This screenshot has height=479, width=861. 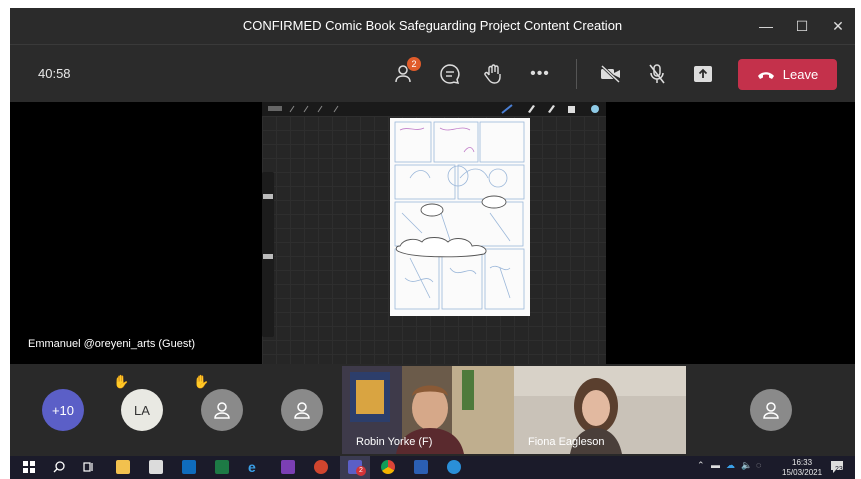 What do you see at coordinates (414, 64) in the screenshot?
I see `participants-count-badge: 2` at bounding box center [414, 64].